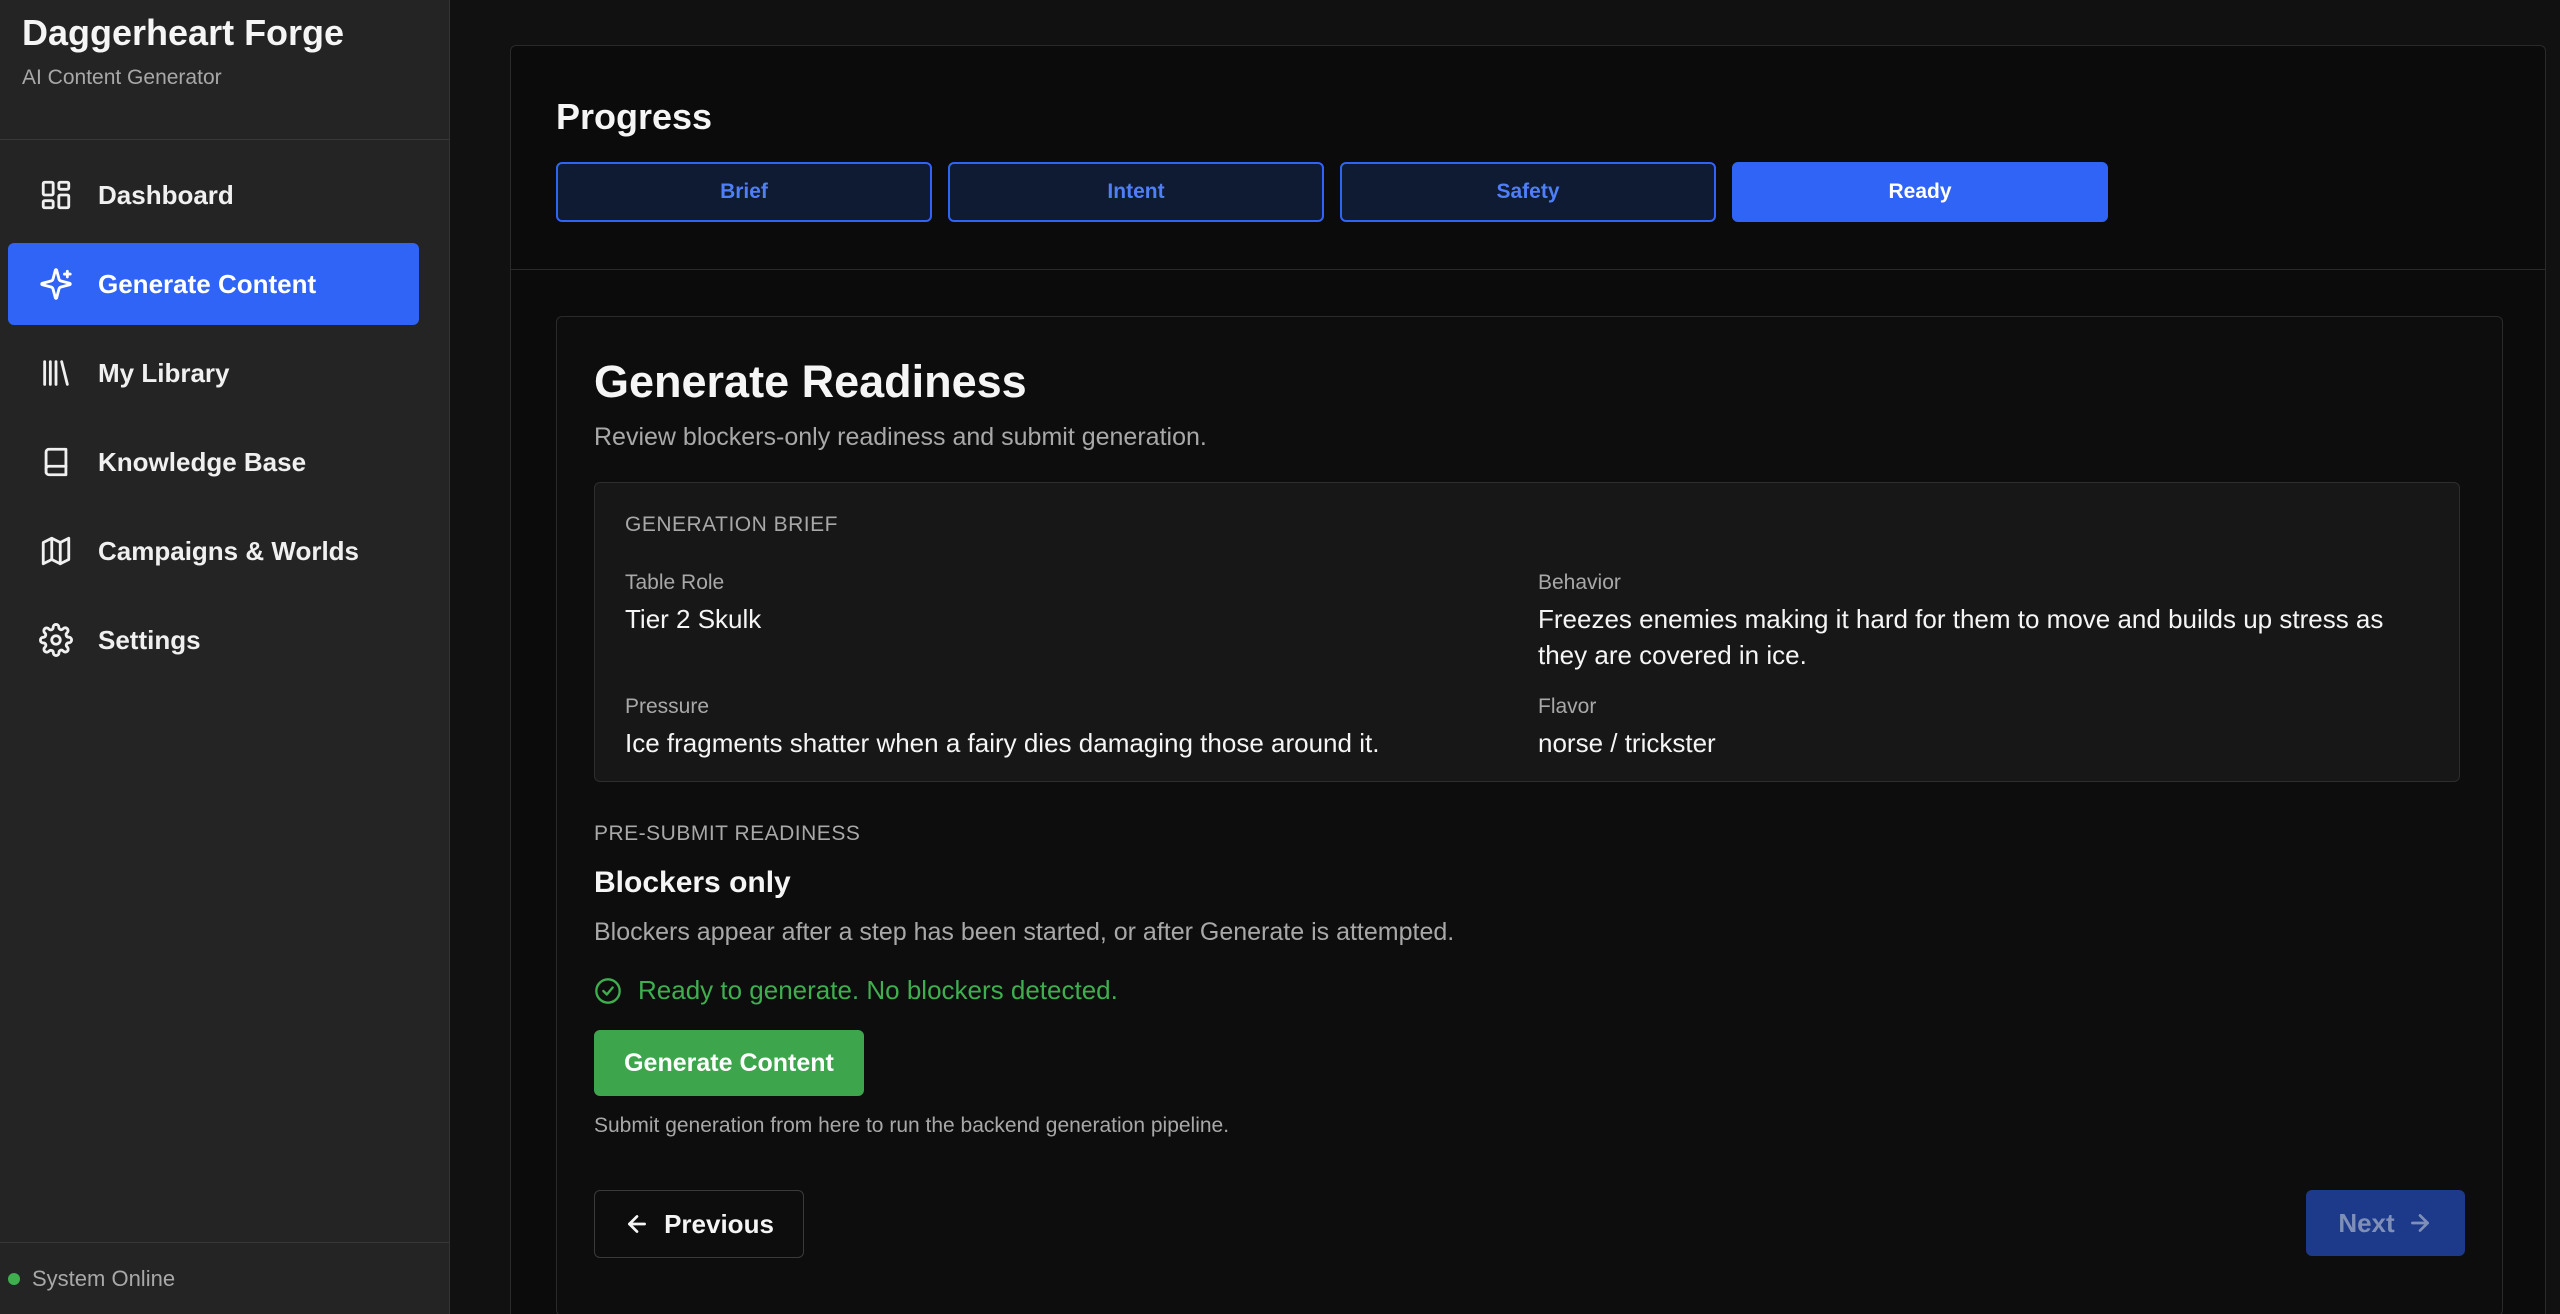 Image resolution: width=2560 pixels, height=1314 pixels. Describe the element at coordinates (56, 195) in the screenshot. I see `dashboard-icon` at that location.